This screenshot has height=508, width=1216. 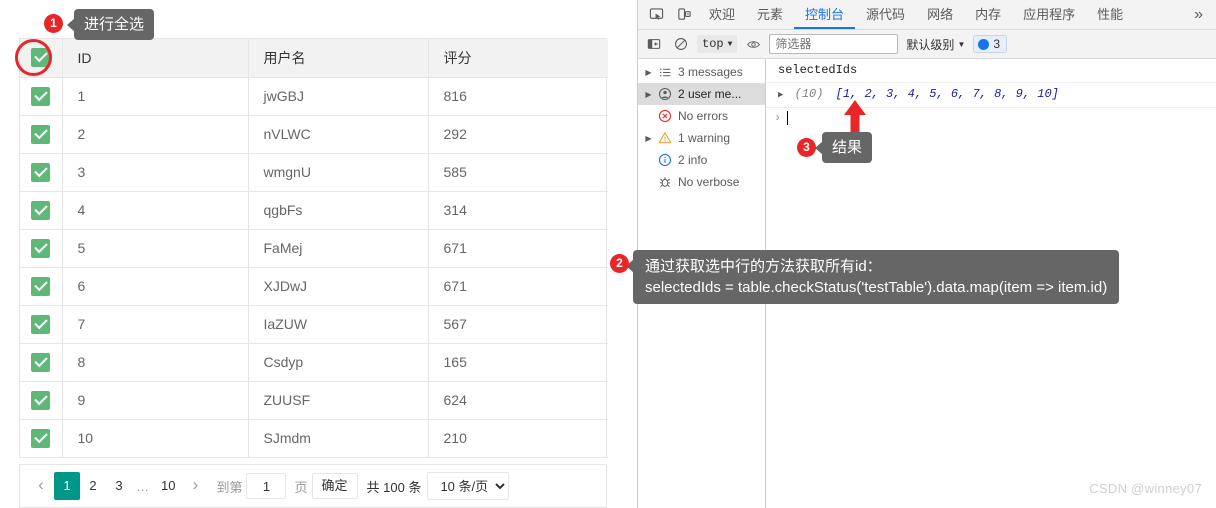 I want to click on watermark-text: CSDN @winney07, so click(x=1145, y=488).